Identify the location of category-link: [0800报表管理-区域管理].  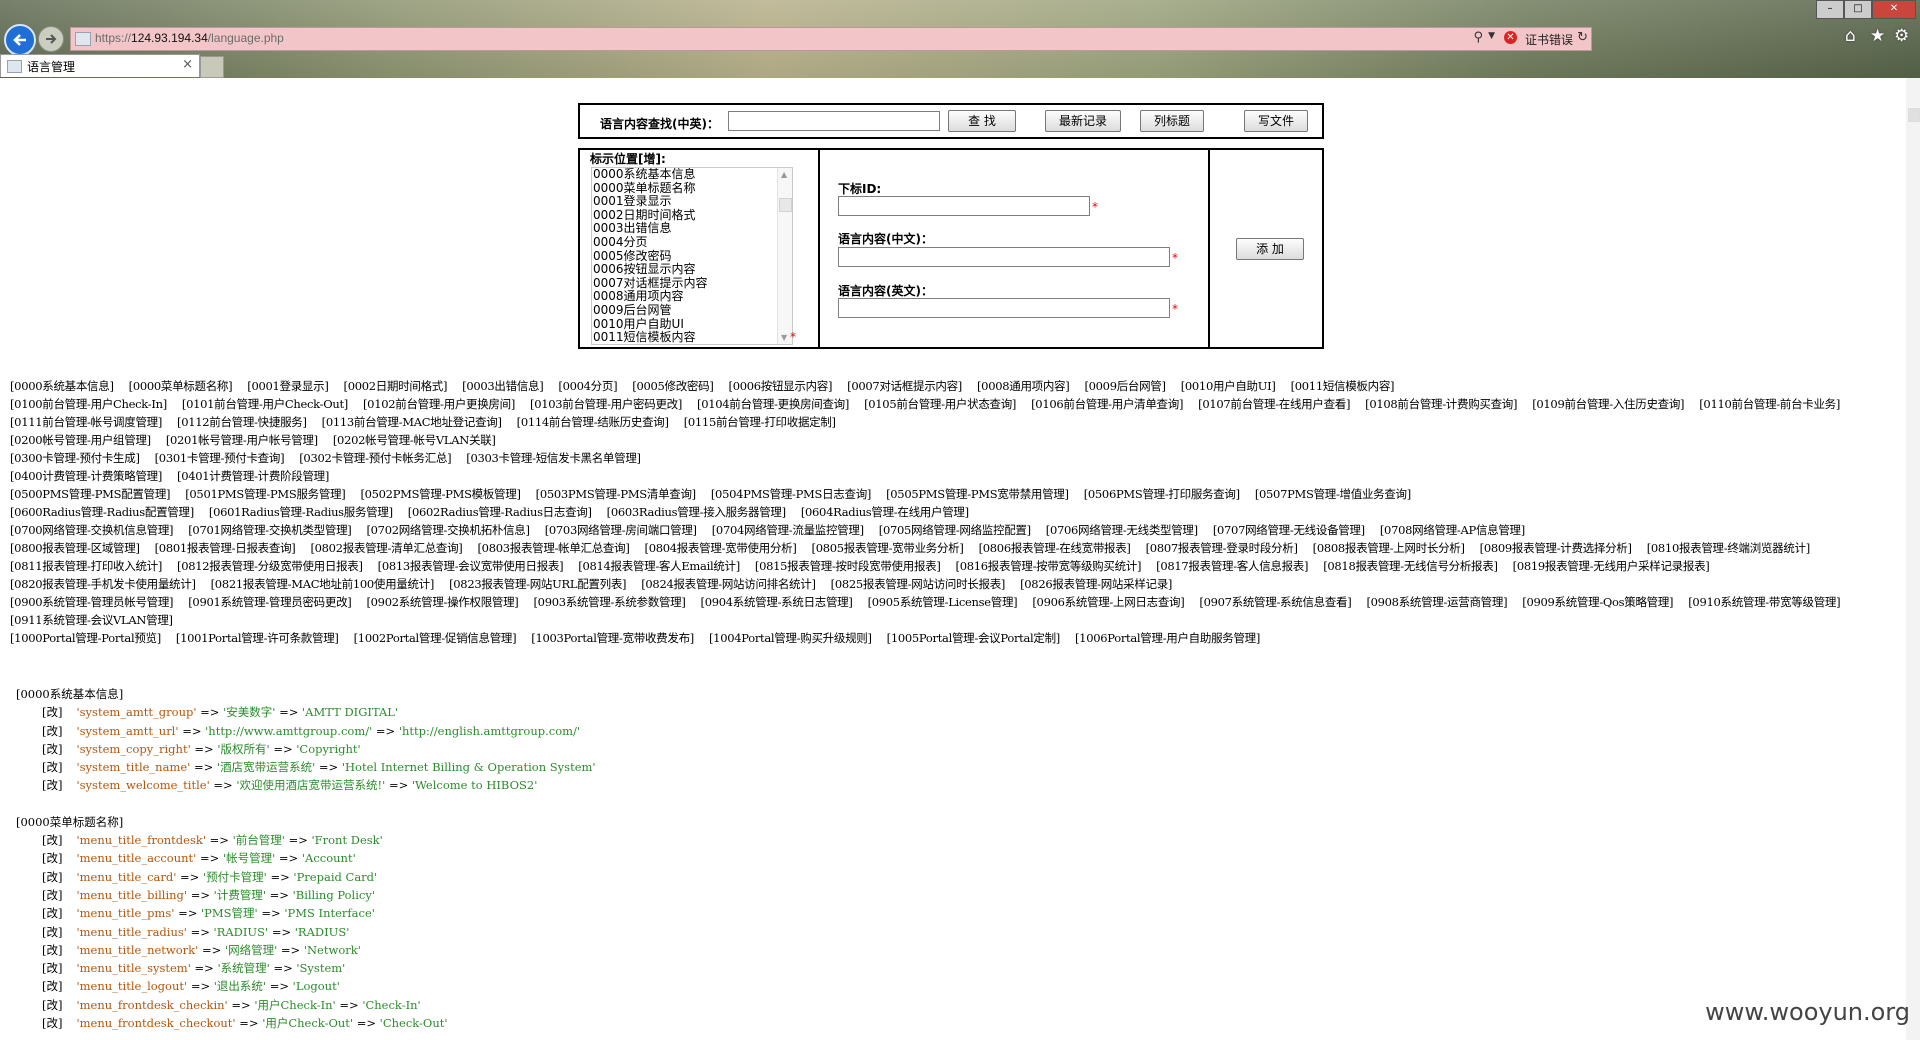
(75, 548).